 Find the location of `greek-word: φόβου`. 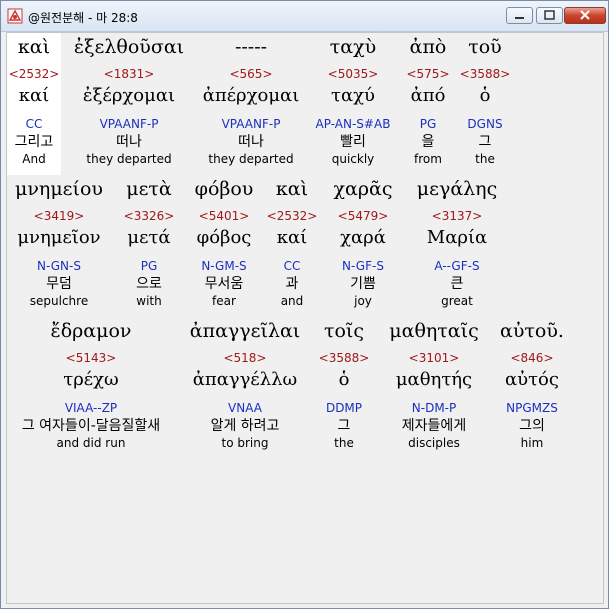

greek-word: φόβου is located at coordinates (224, 189).